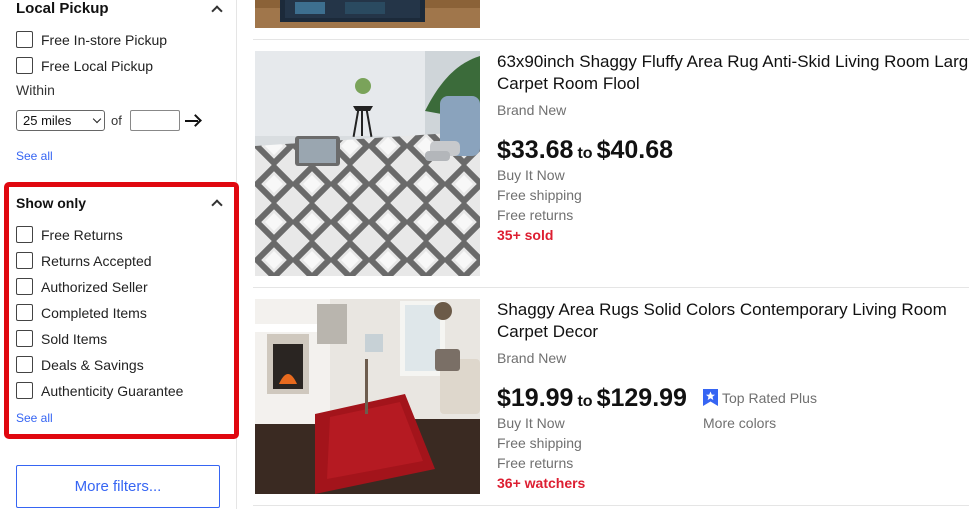 The width and height of the screenshot is (969, 509). Describe the element at coordinates (641, 398) in the screenshot. I see `price-high: $129.99` at that location.